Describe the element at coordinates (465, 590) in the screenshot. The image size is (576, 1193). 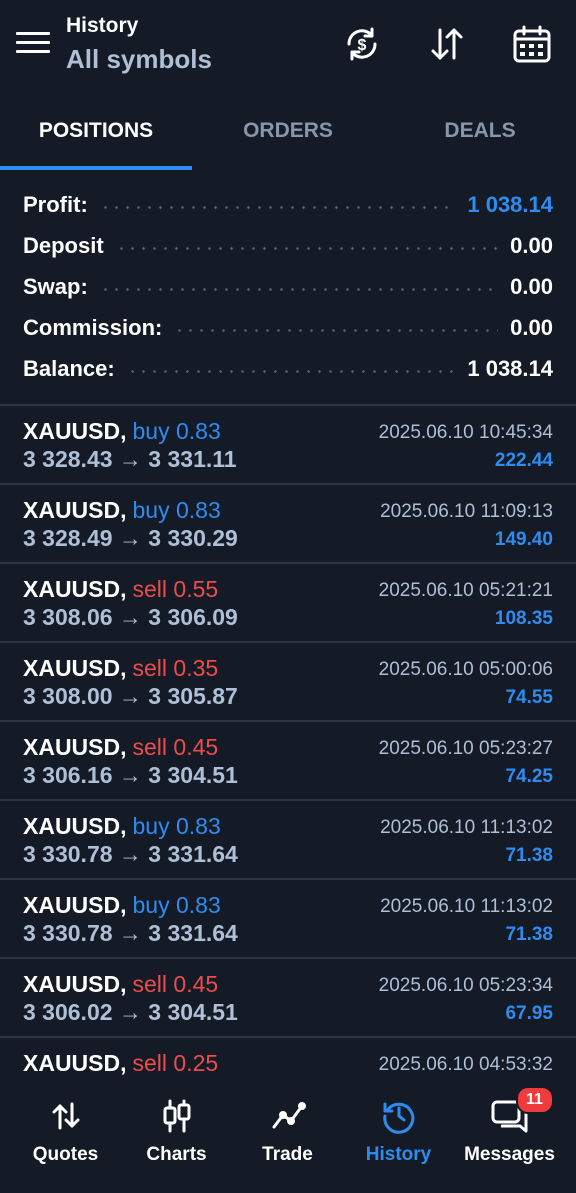
I see `deal-time: 2025.06.10 05:21:21` at that location.